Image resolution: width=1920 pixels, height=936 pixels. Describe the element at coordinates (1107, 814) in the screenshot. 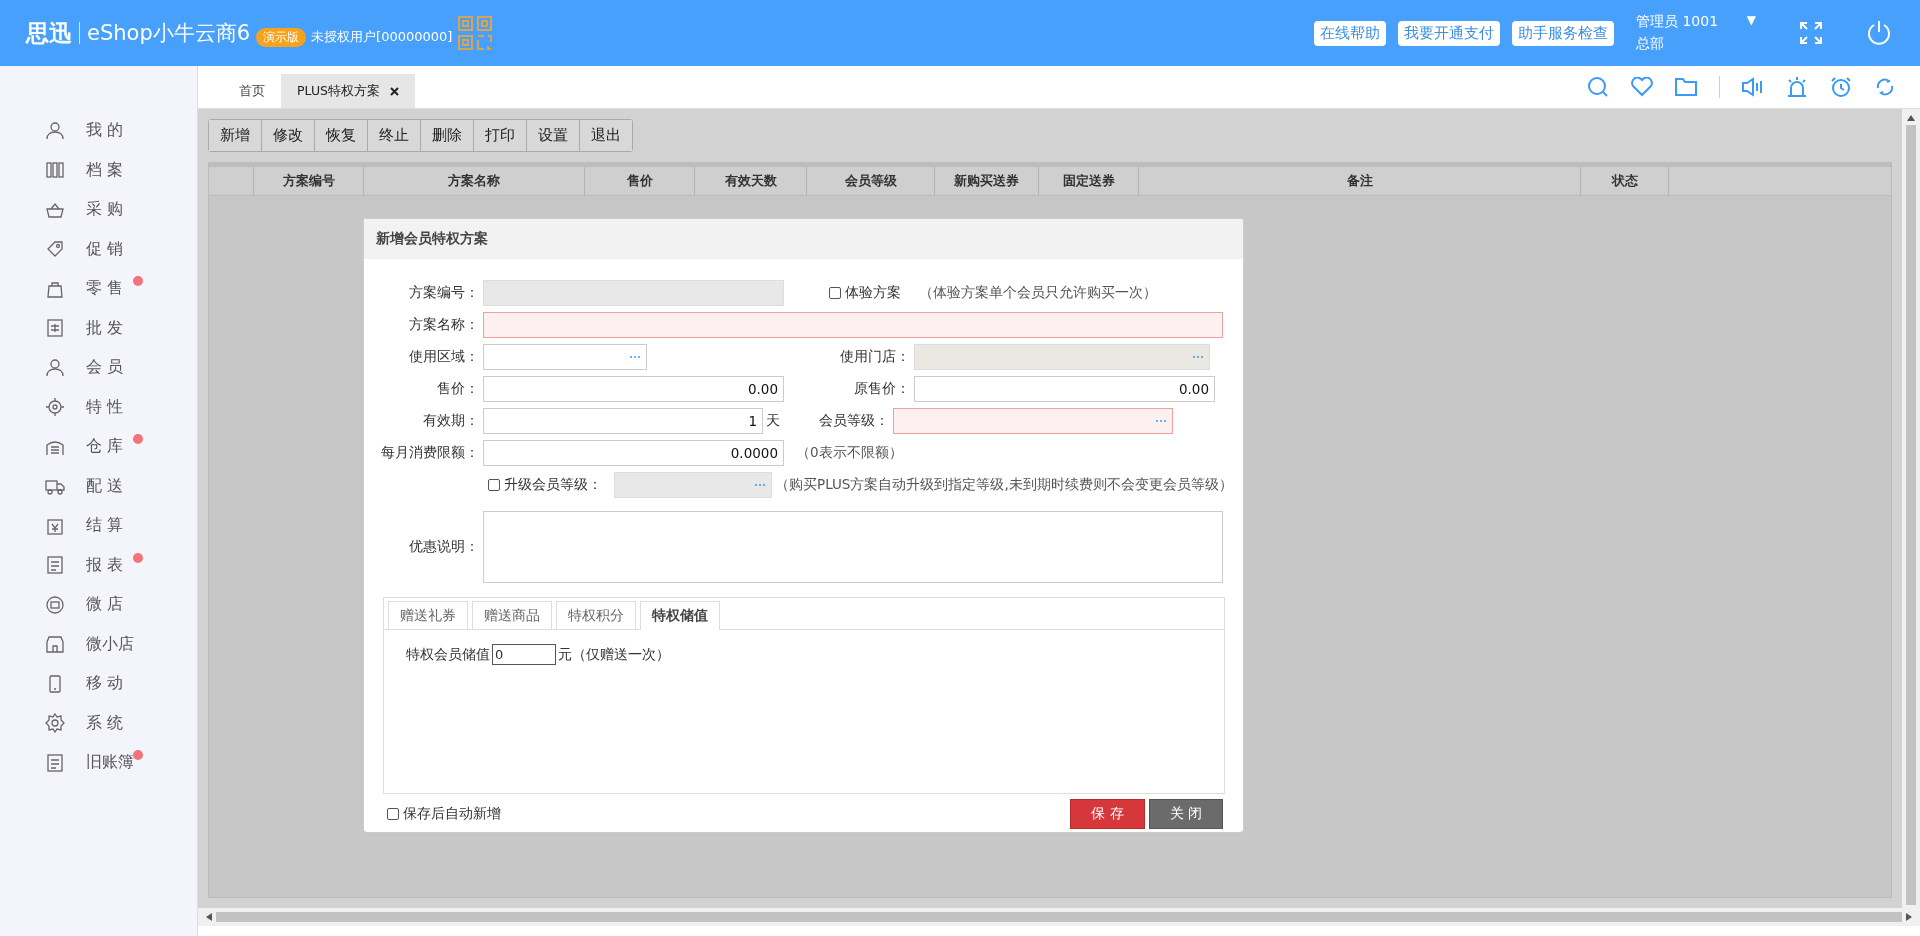

I see `dialog-button: 保 存` at that location.